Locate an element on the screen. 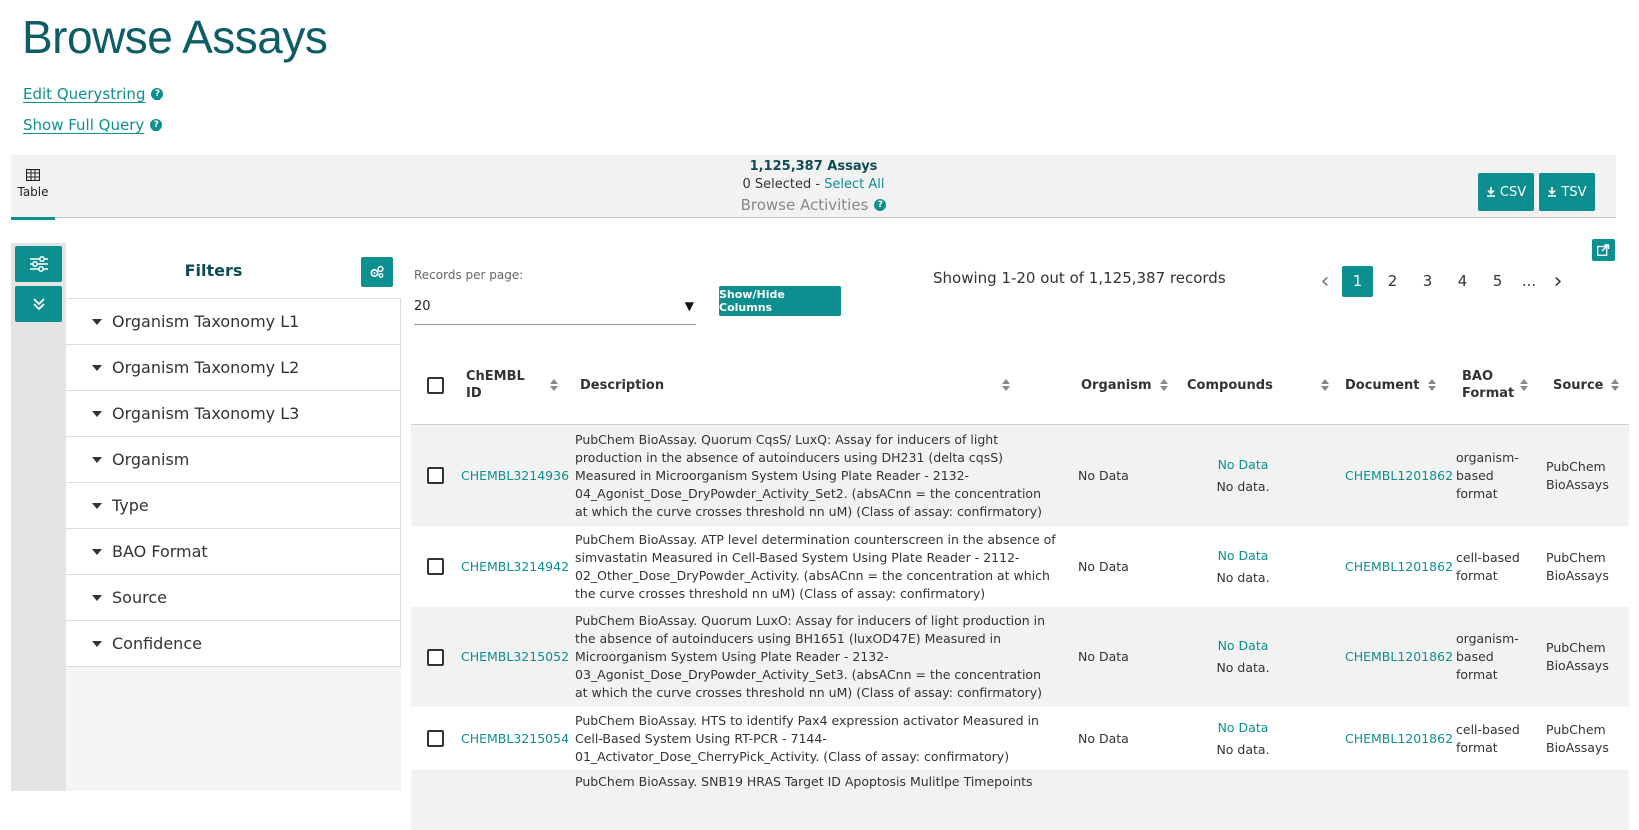  tsv-label: TSV is located at coordinates (1574, 192).